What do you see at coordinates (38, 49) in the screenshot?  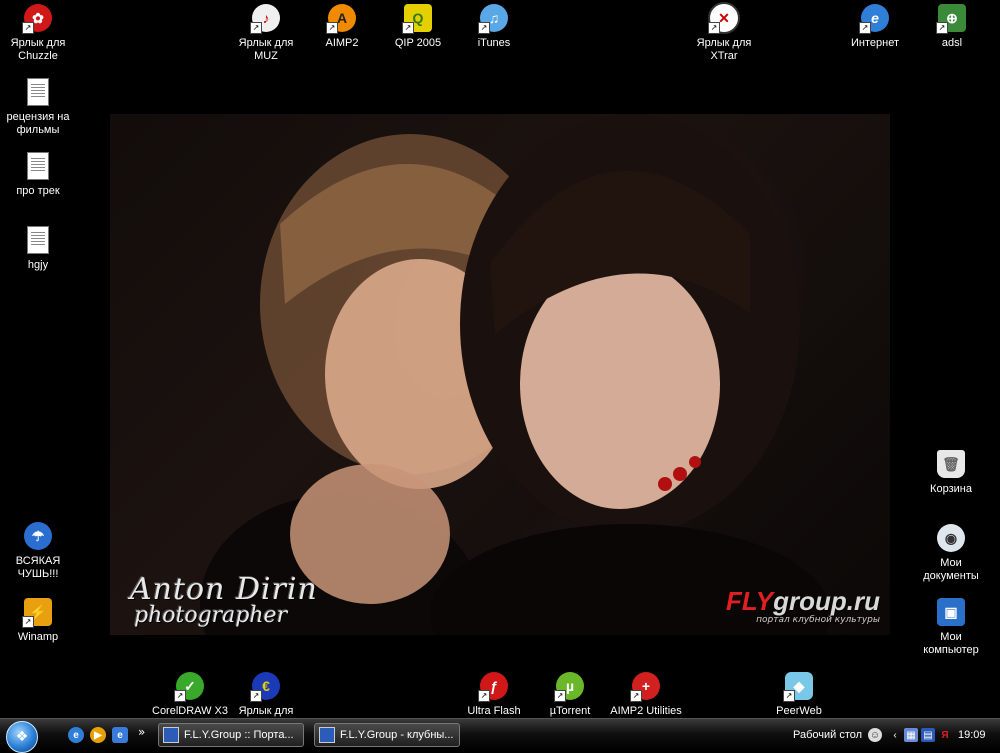 I see `desktop-icon-label: Ярлык для Chuzzle` at bounding box center [38, 49].